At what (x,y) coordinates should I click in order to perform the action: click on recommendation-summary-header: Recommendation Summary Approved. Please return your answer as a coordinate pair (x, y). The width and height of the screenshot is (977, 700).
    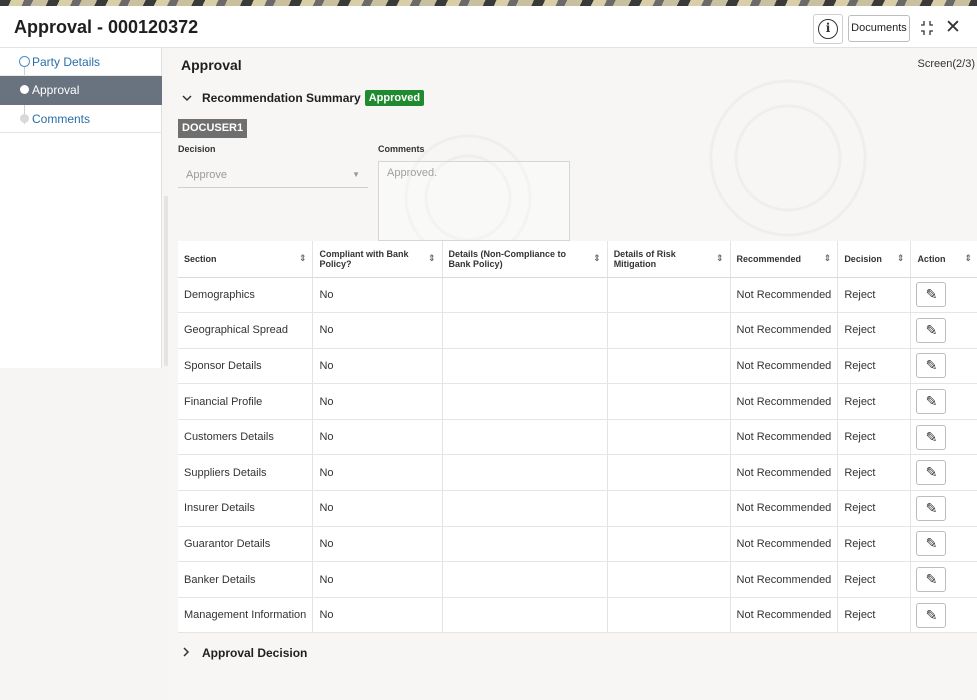
    Looking at the image, I should click on (303, 98).